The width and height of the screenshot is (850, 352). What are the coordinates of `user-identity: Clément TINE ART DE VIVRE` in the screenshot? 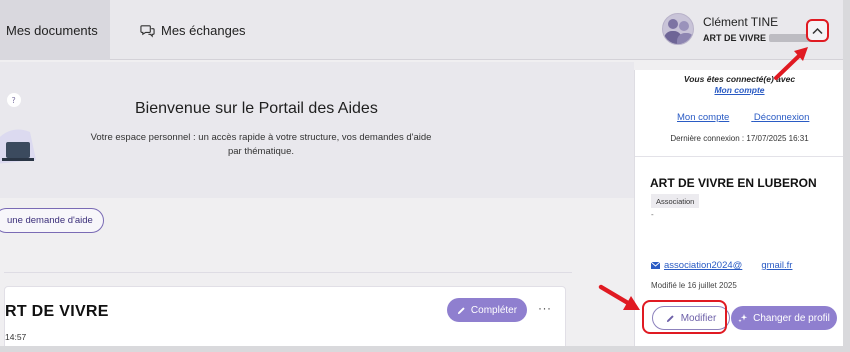 It's located at (762, 29).